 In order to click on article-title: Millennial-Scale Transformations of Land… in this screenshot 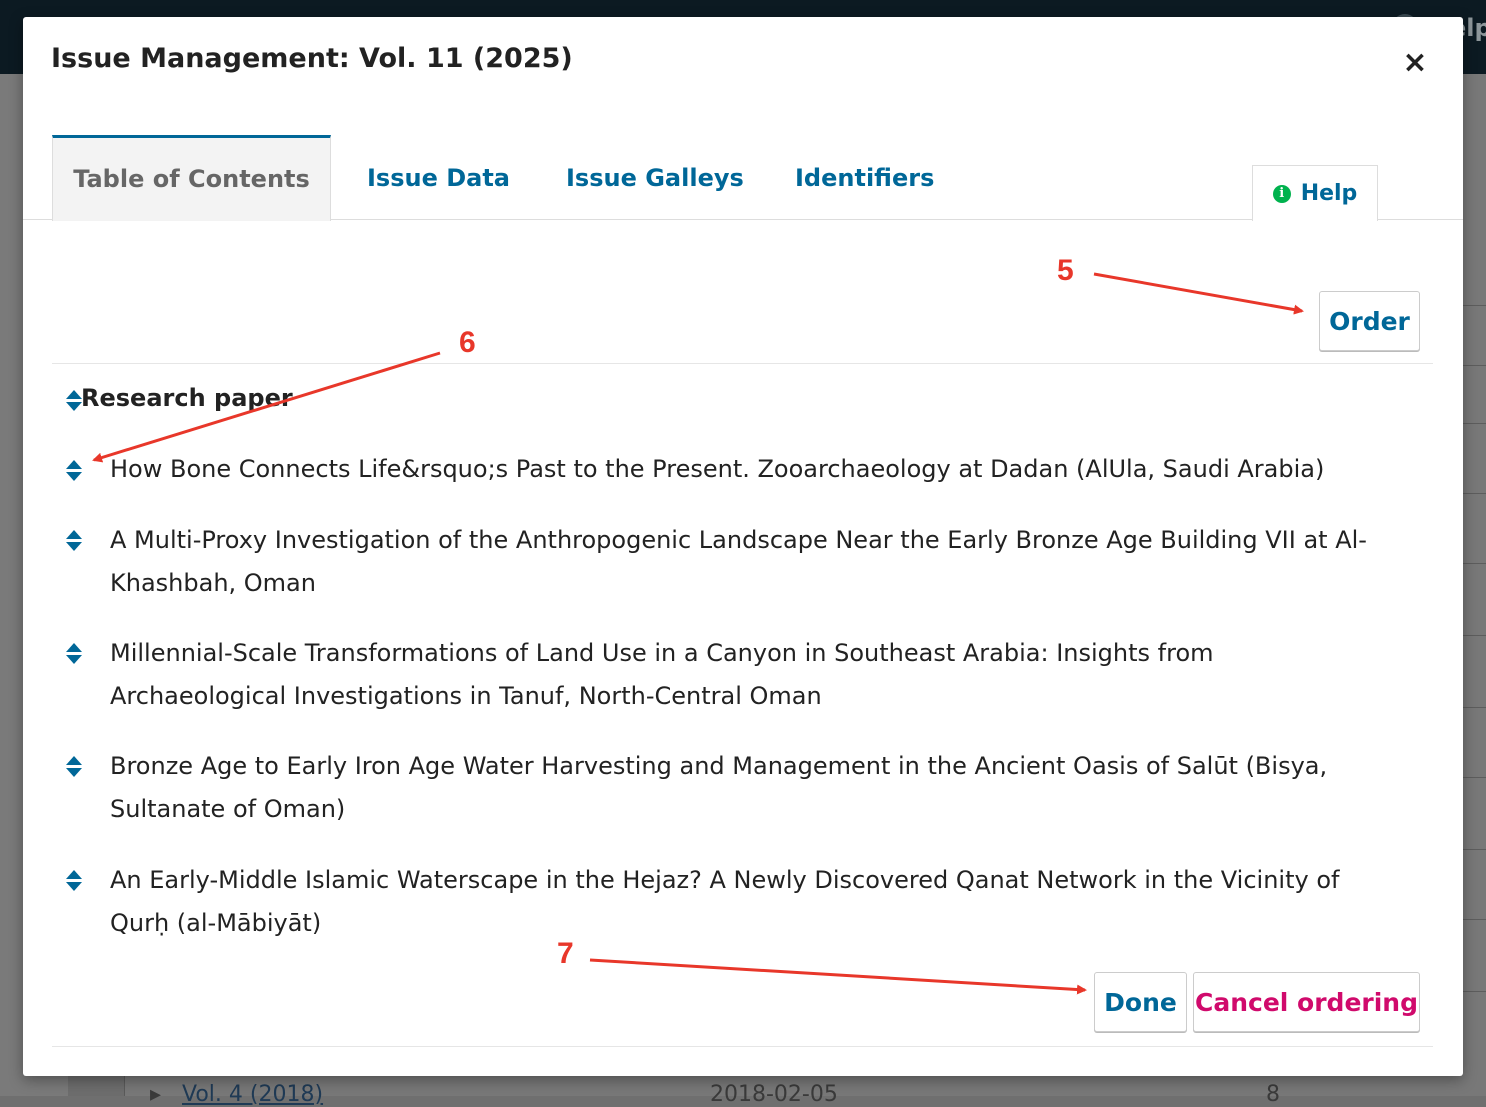, I will do `click(662, 674)`.